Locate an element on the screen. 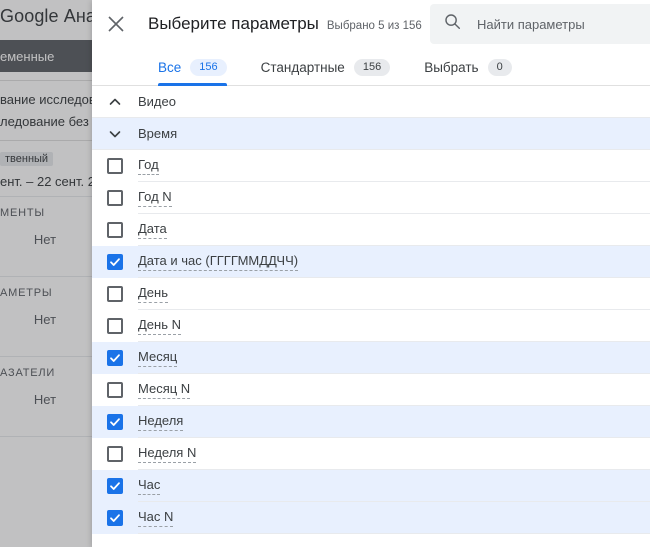 This screenshot has width=650, height=547. list-item-text: Неделя N is located at coordinates (394, 454).